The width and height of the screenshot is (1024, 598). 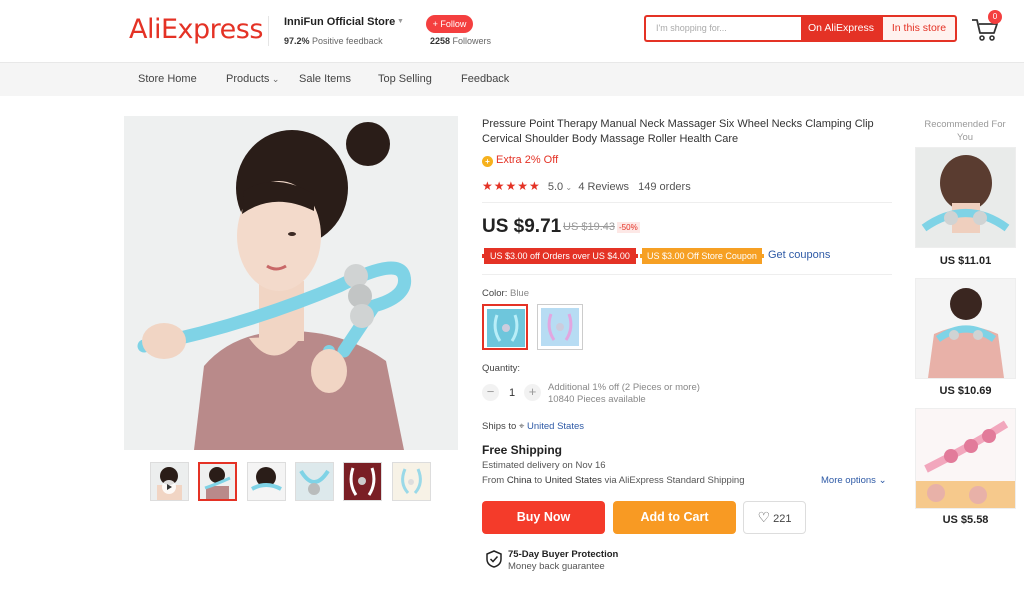 What do you see at coordinates (325, 79) in the screenshot?
I see `nav-sale-items: Sale Items` at bounding box center [325, 79].